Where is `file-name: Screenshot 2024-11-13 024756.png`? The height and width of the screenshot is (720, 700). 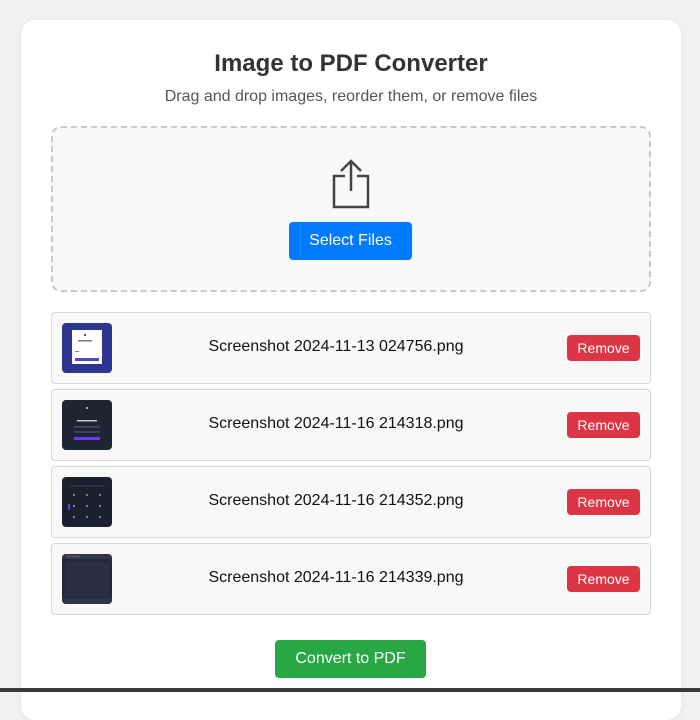 file-name: Screenshot 2024-11-13 024756.png is located at coordinates (336, 346).